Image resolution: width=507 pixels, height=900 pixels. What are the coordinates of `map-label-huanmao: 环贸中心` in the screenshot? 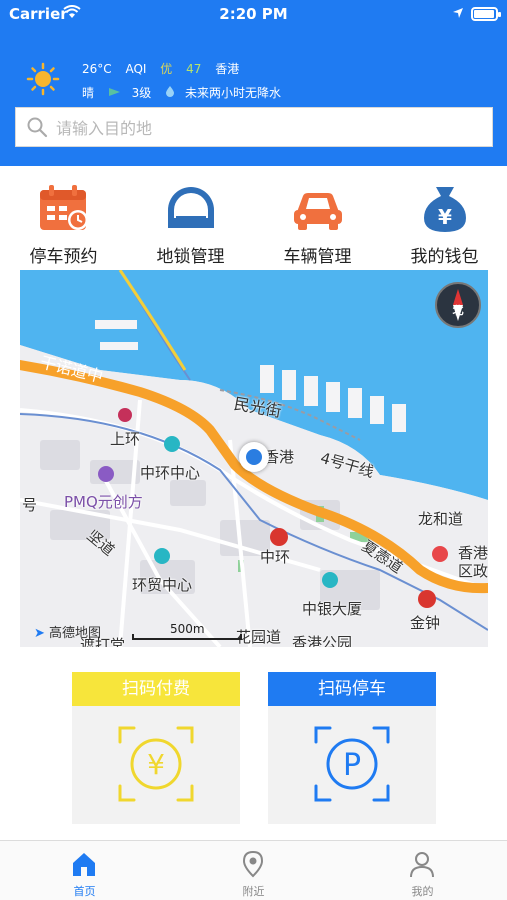 It's located at (162, 585).